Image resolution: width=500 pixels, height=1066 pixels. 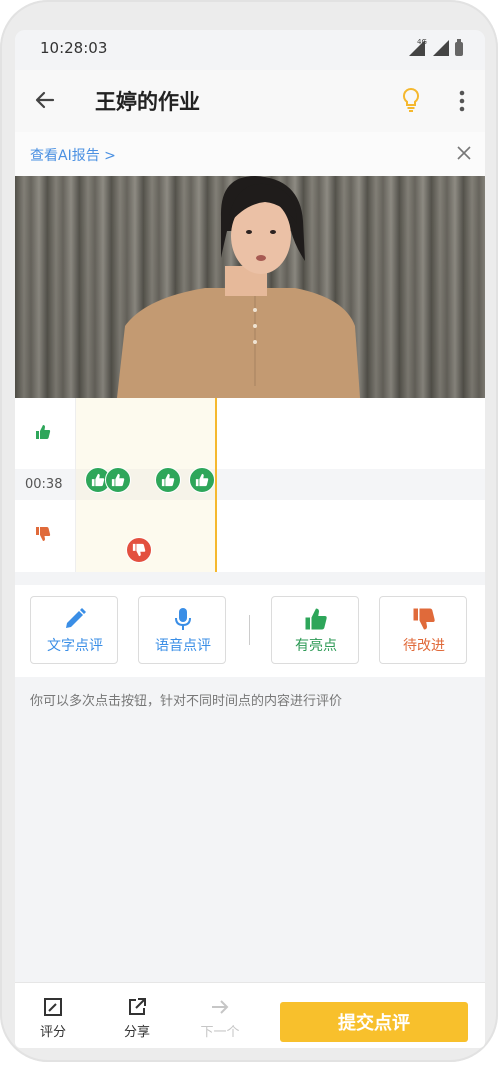 I want to click on microphone-icon, so click(x=183, y=619).